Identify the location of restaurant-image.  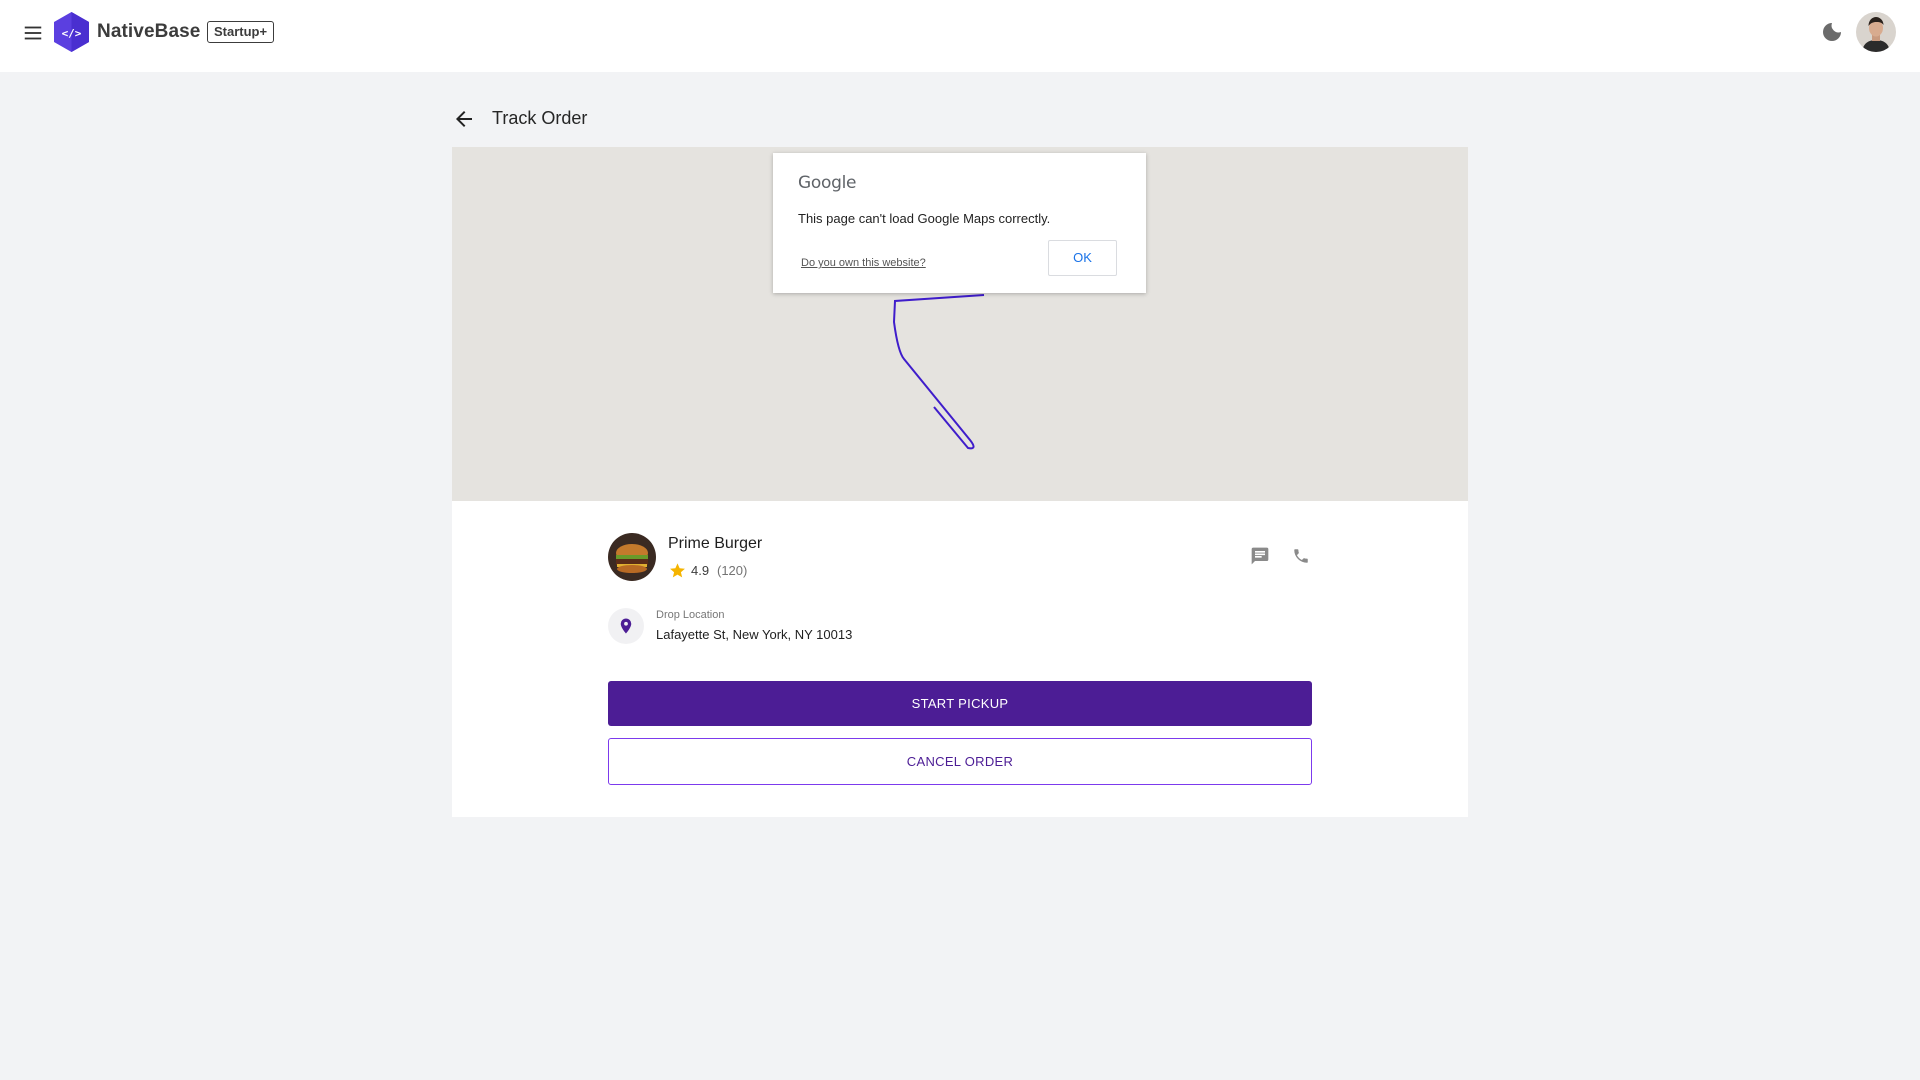
(632, 557).